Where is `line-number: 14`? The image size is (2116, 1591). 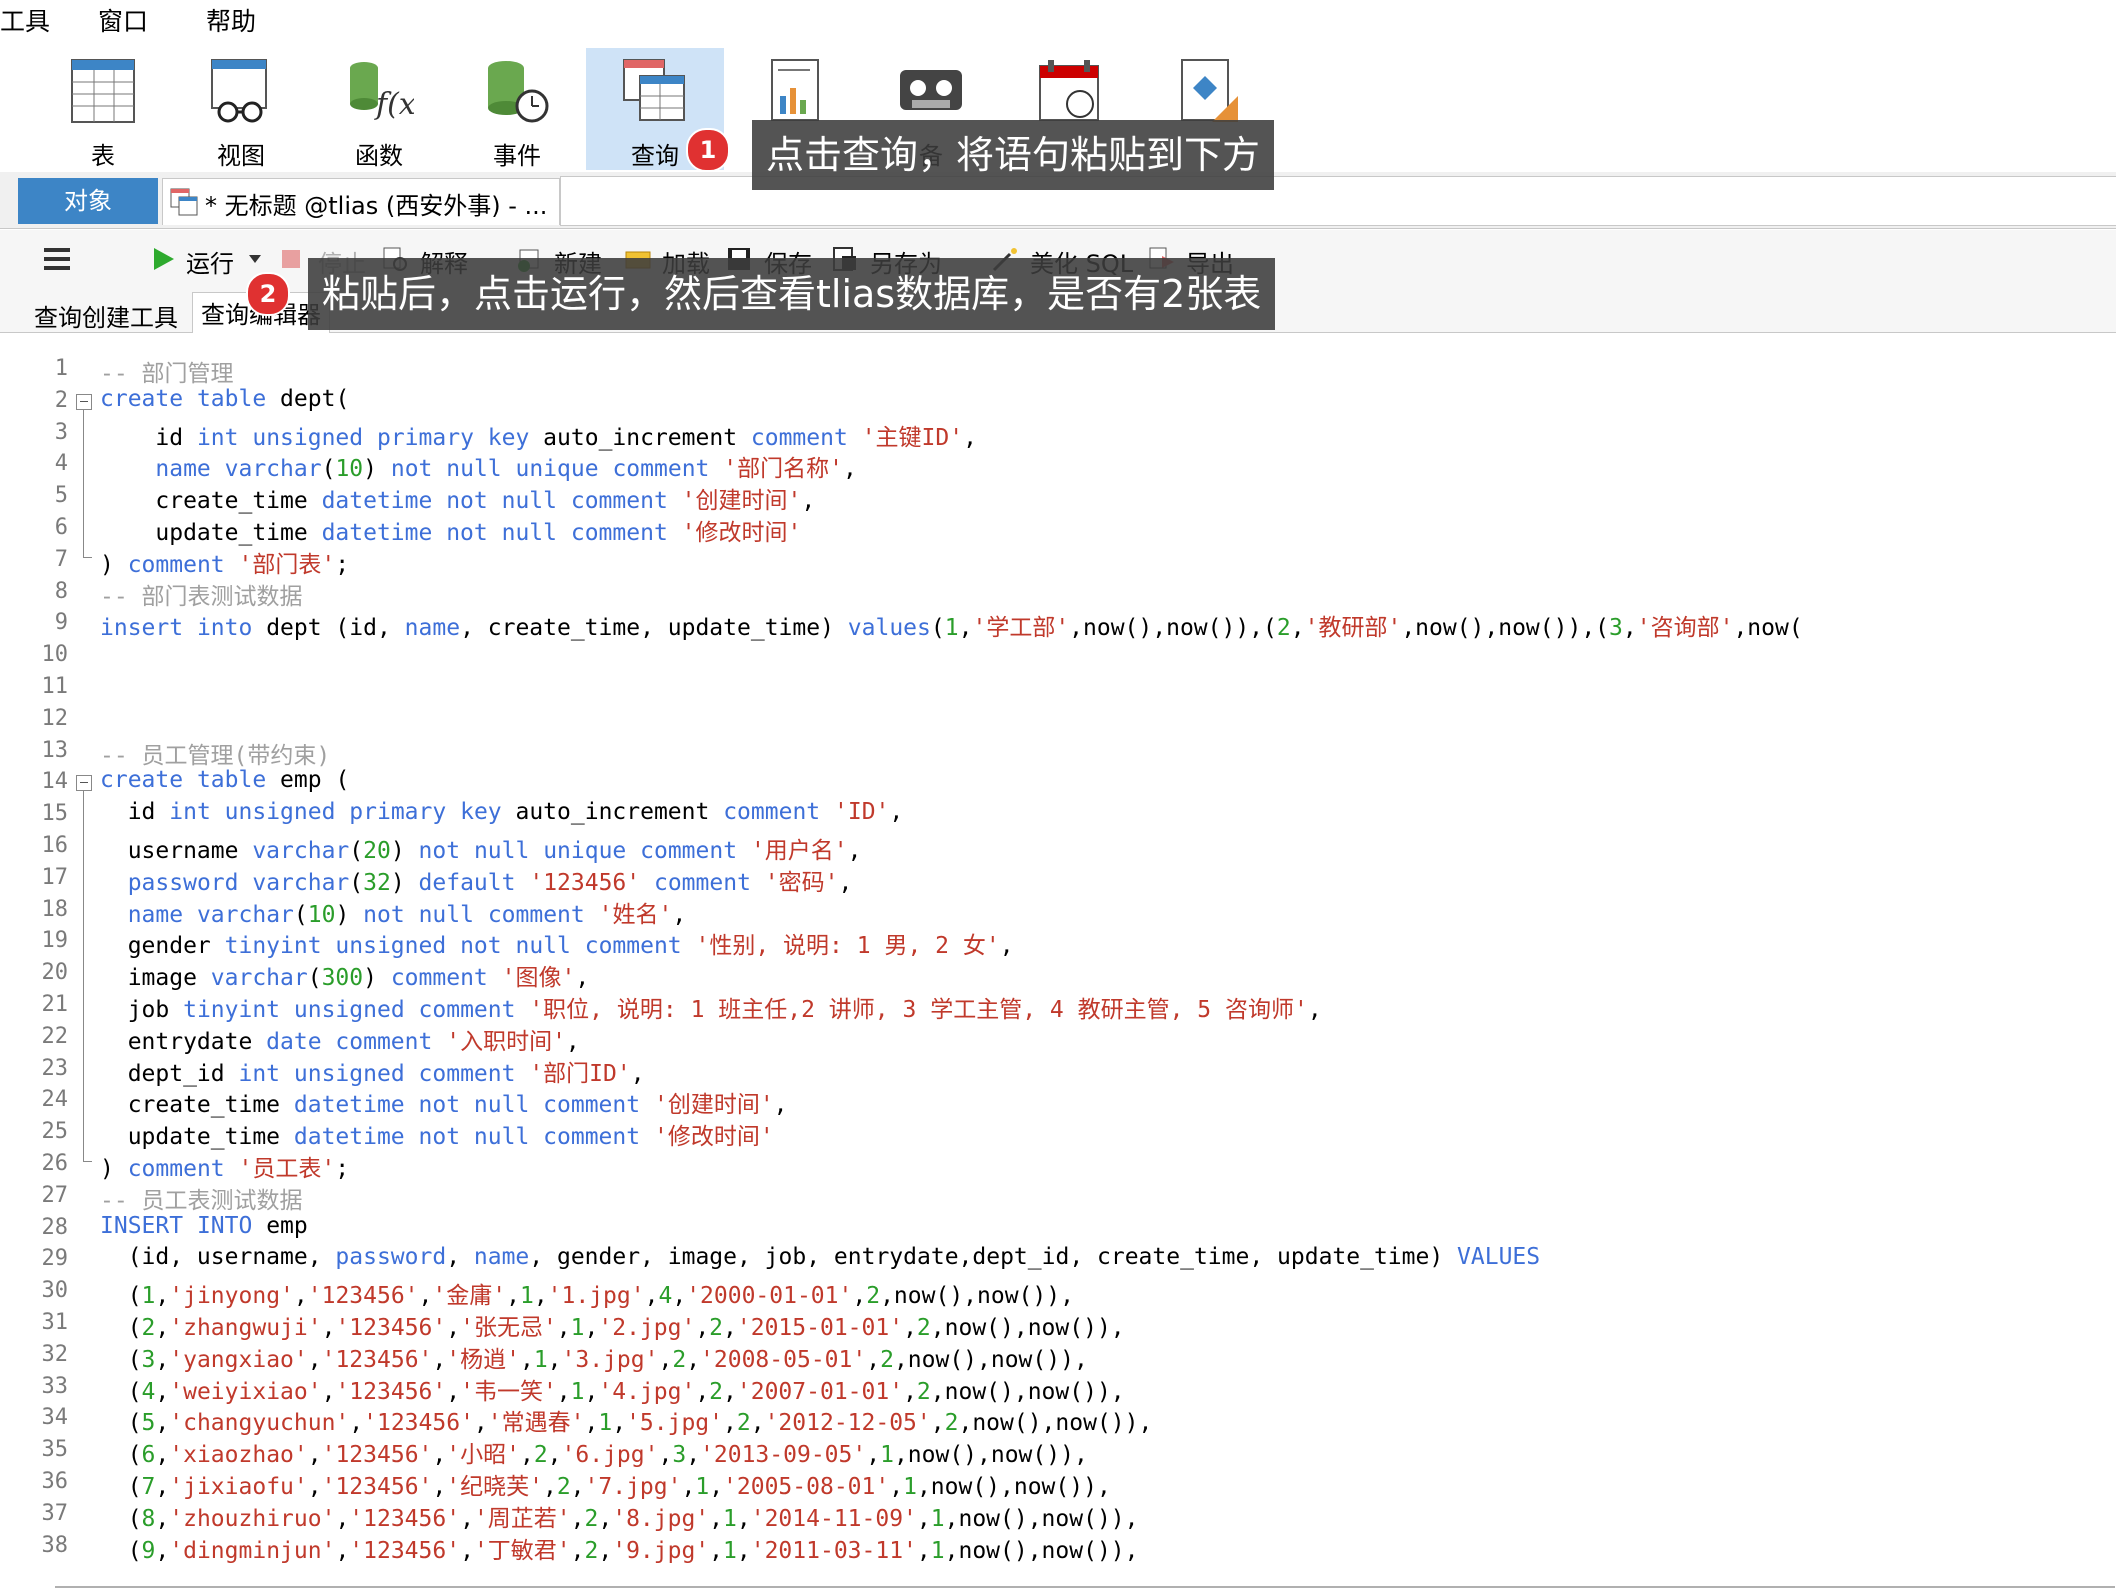
line-number: 14 is located at coordinates (55, 782).